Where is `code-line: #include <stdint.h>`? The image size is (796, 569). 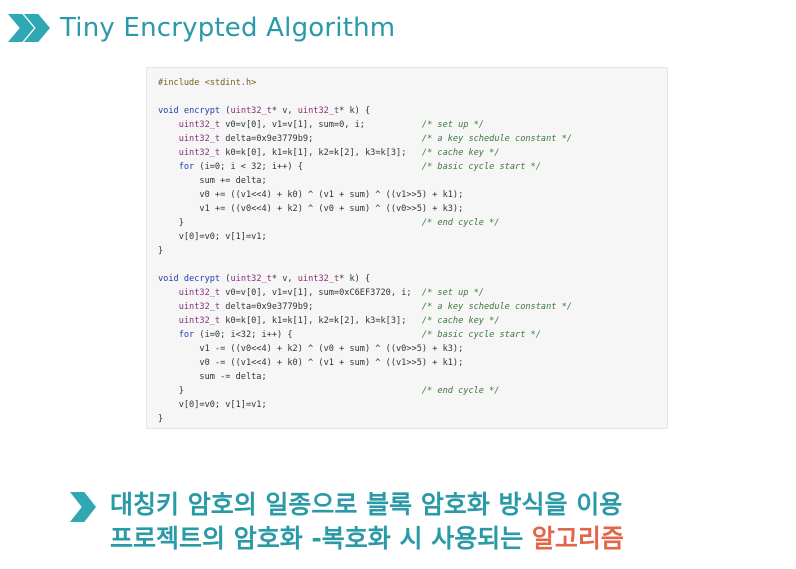 code-line: #include <stdint.h> is located at coordinates (207, 83).